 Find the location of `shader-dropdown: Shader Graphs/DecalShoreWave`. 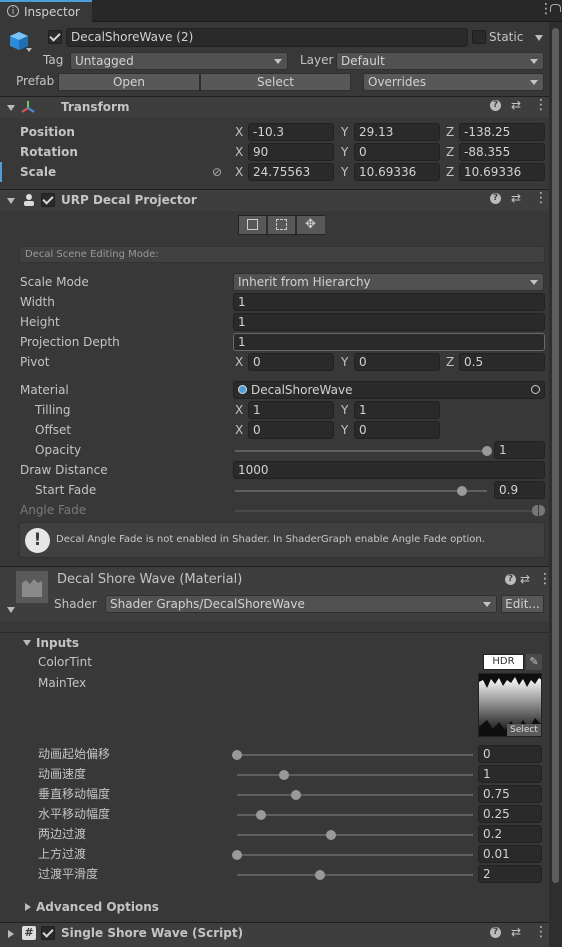

shader-dropdown: Shader Graphs/DecalShoreWave is located at coordinates (301, 604).